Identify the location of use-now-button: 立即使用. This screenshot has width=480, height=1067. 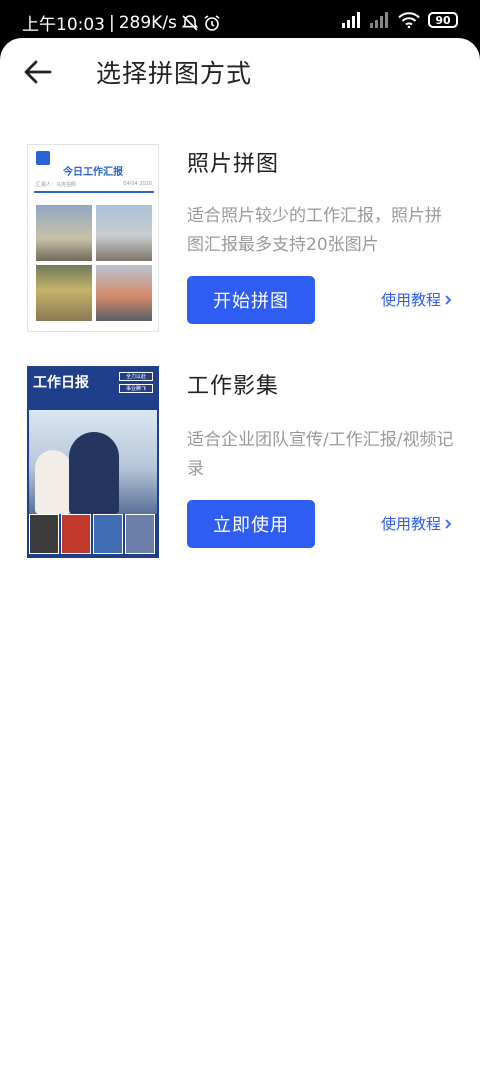
(251, 524).